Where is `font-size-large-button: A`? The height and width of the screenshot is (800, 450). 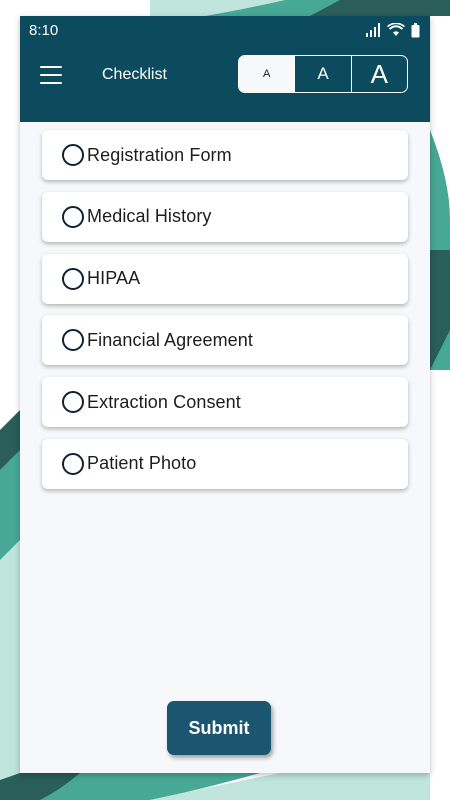
font-size-large-button: A is located at coordinates (378, 74).